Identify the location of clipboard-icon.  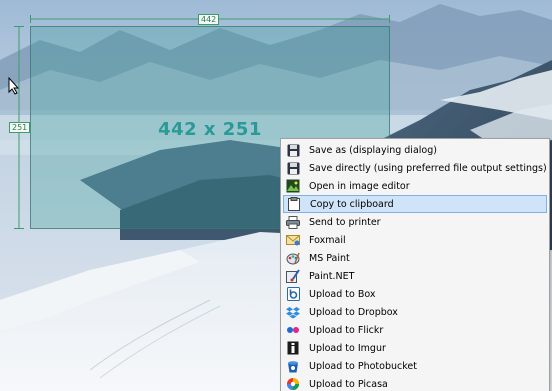
(294, 204).